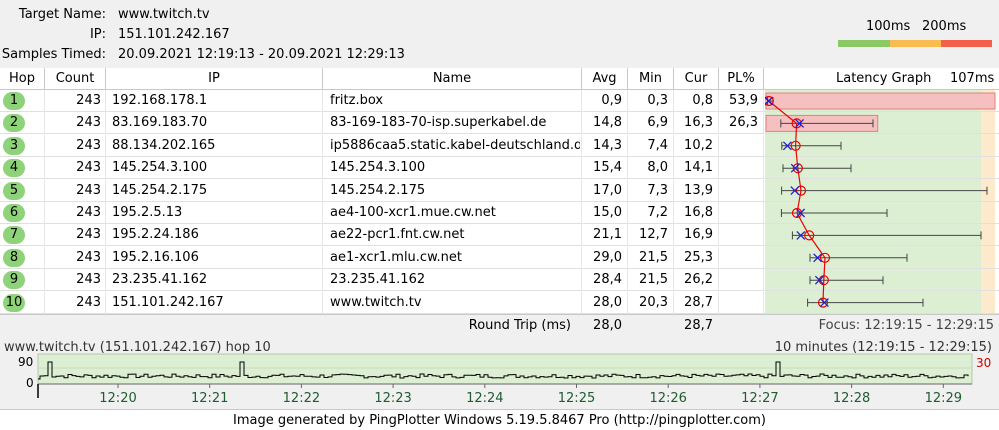 Image resolution: width=999 pixels, height=430 pixels. I want to click on hop-name: ae1-xcr1.mlu.cw.net, so click(396, 257).